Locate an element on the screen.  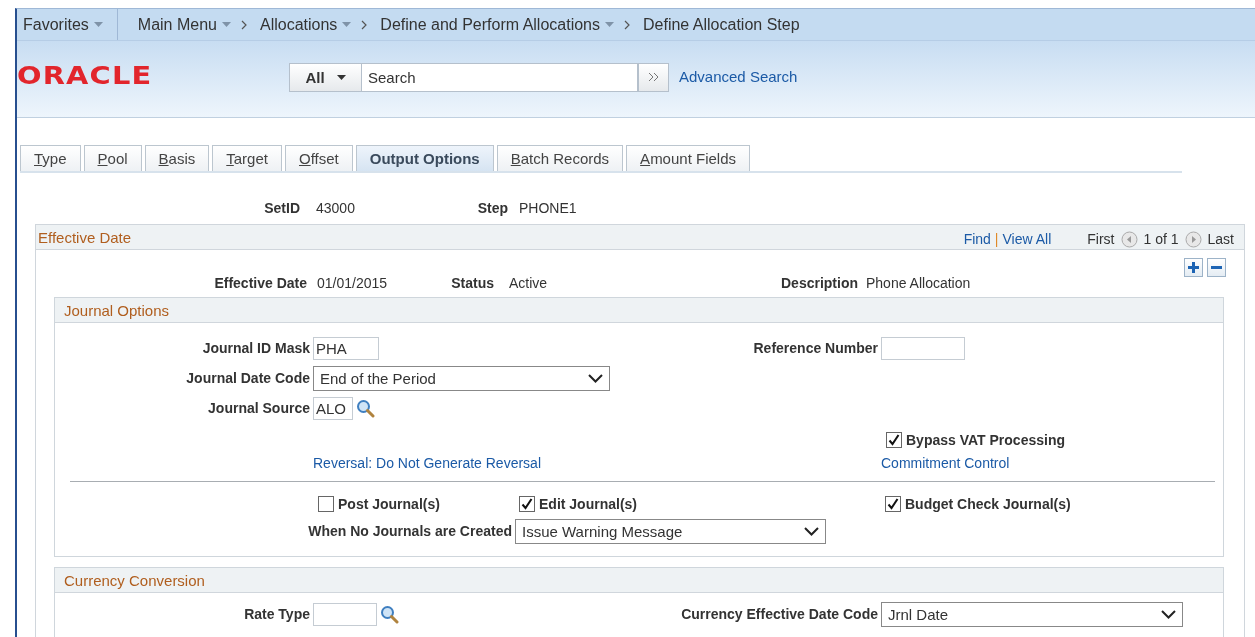
checkbox-label: Budget Check Journal(s) is located at coordinates (988, 504).